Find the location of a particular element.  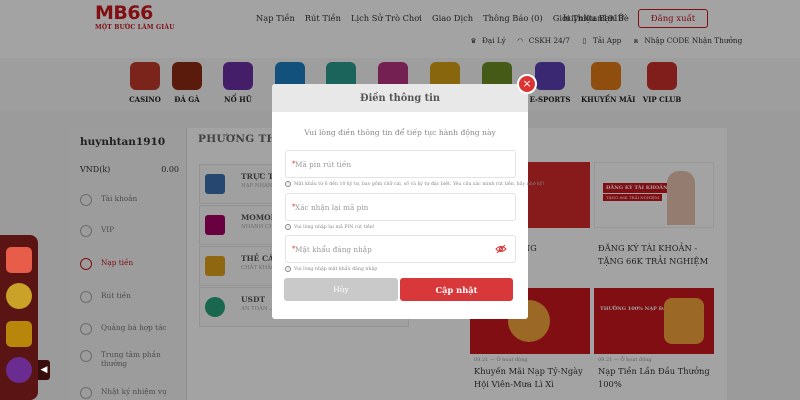

password-hint: ! Vui lòng nhập mật khẩu đăng nhập is located at coordinates (331, 269).